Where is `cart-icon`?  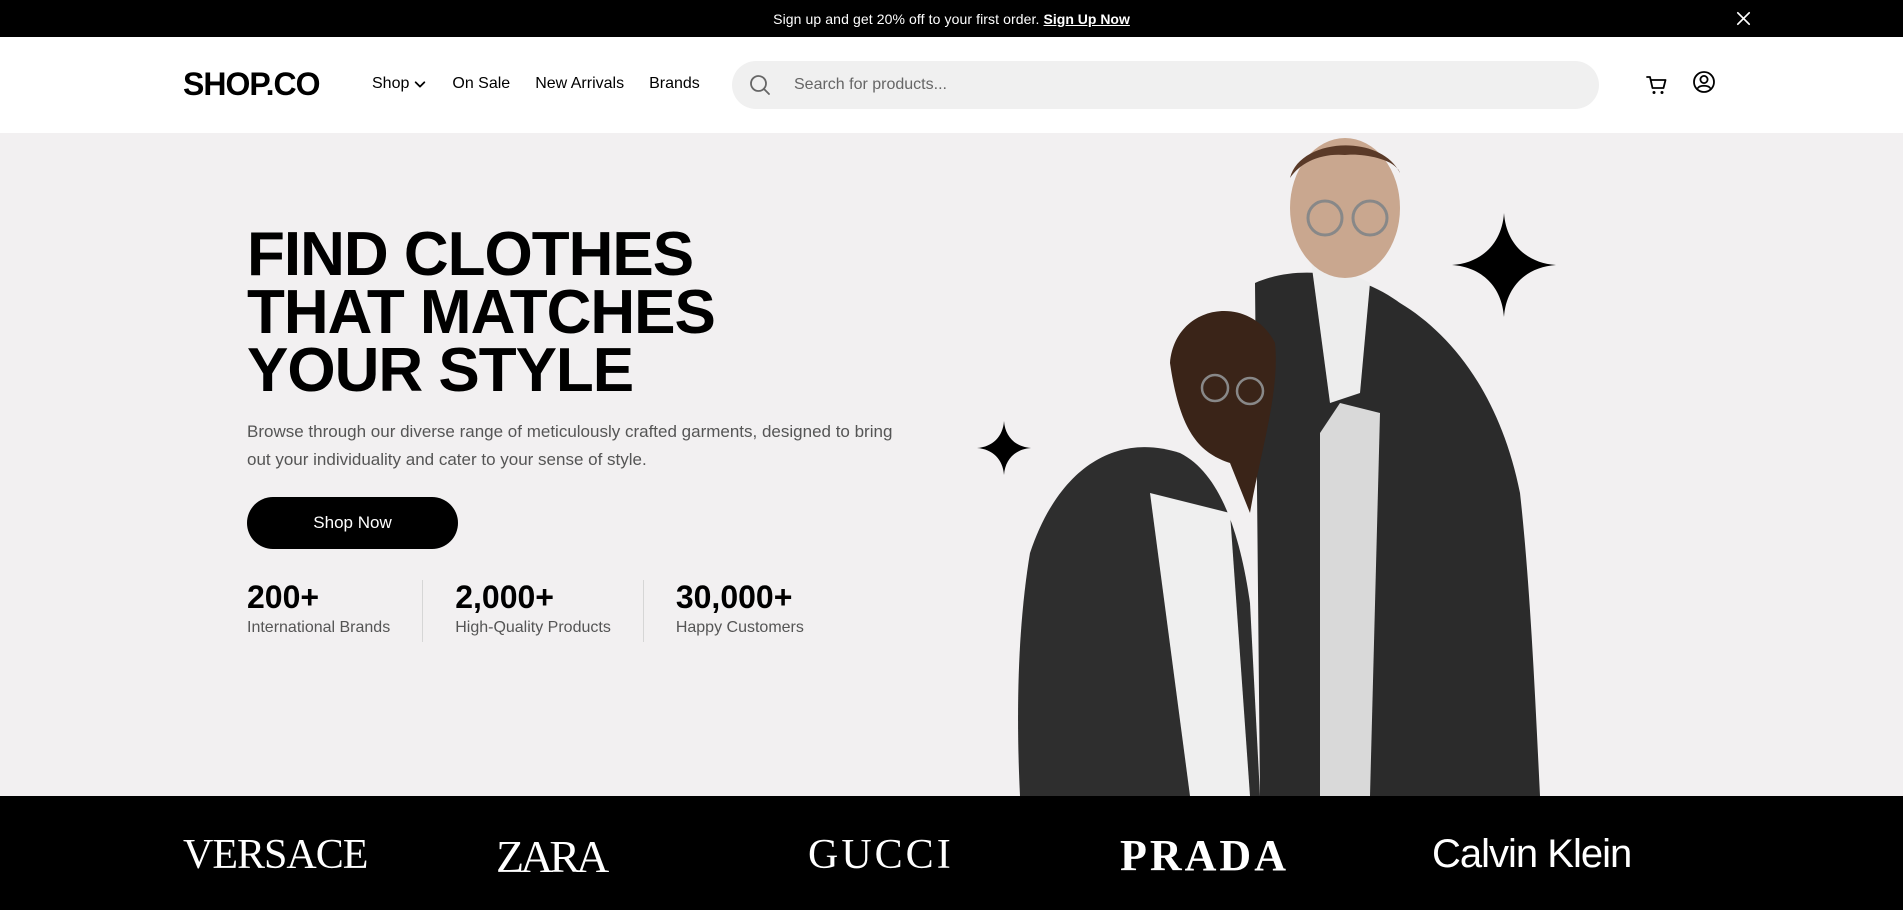 cart-icon is located at coordinates (1657, 85).